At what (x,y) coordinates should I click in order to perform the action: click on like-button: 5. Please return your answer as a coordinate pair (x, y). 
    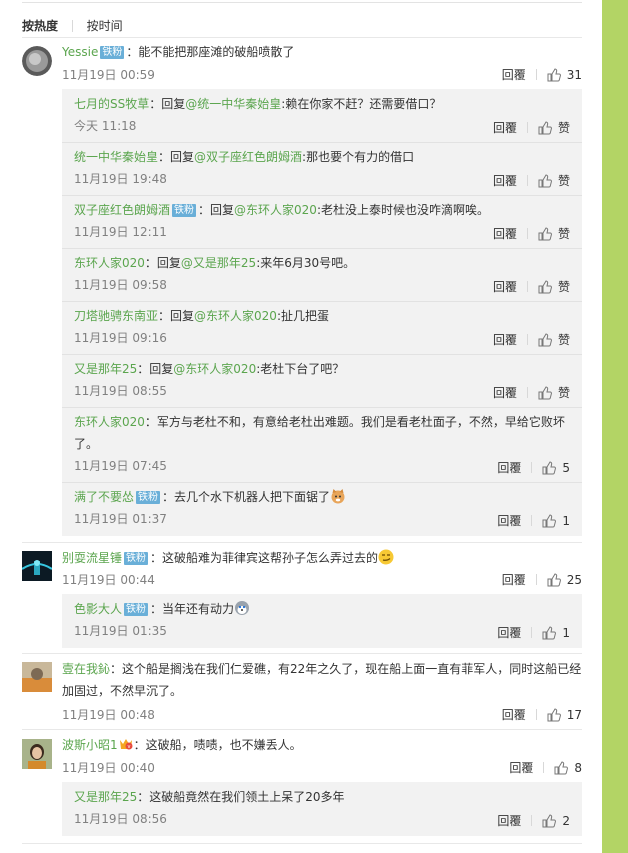
    Looking at the image, I should click on (556, 468).